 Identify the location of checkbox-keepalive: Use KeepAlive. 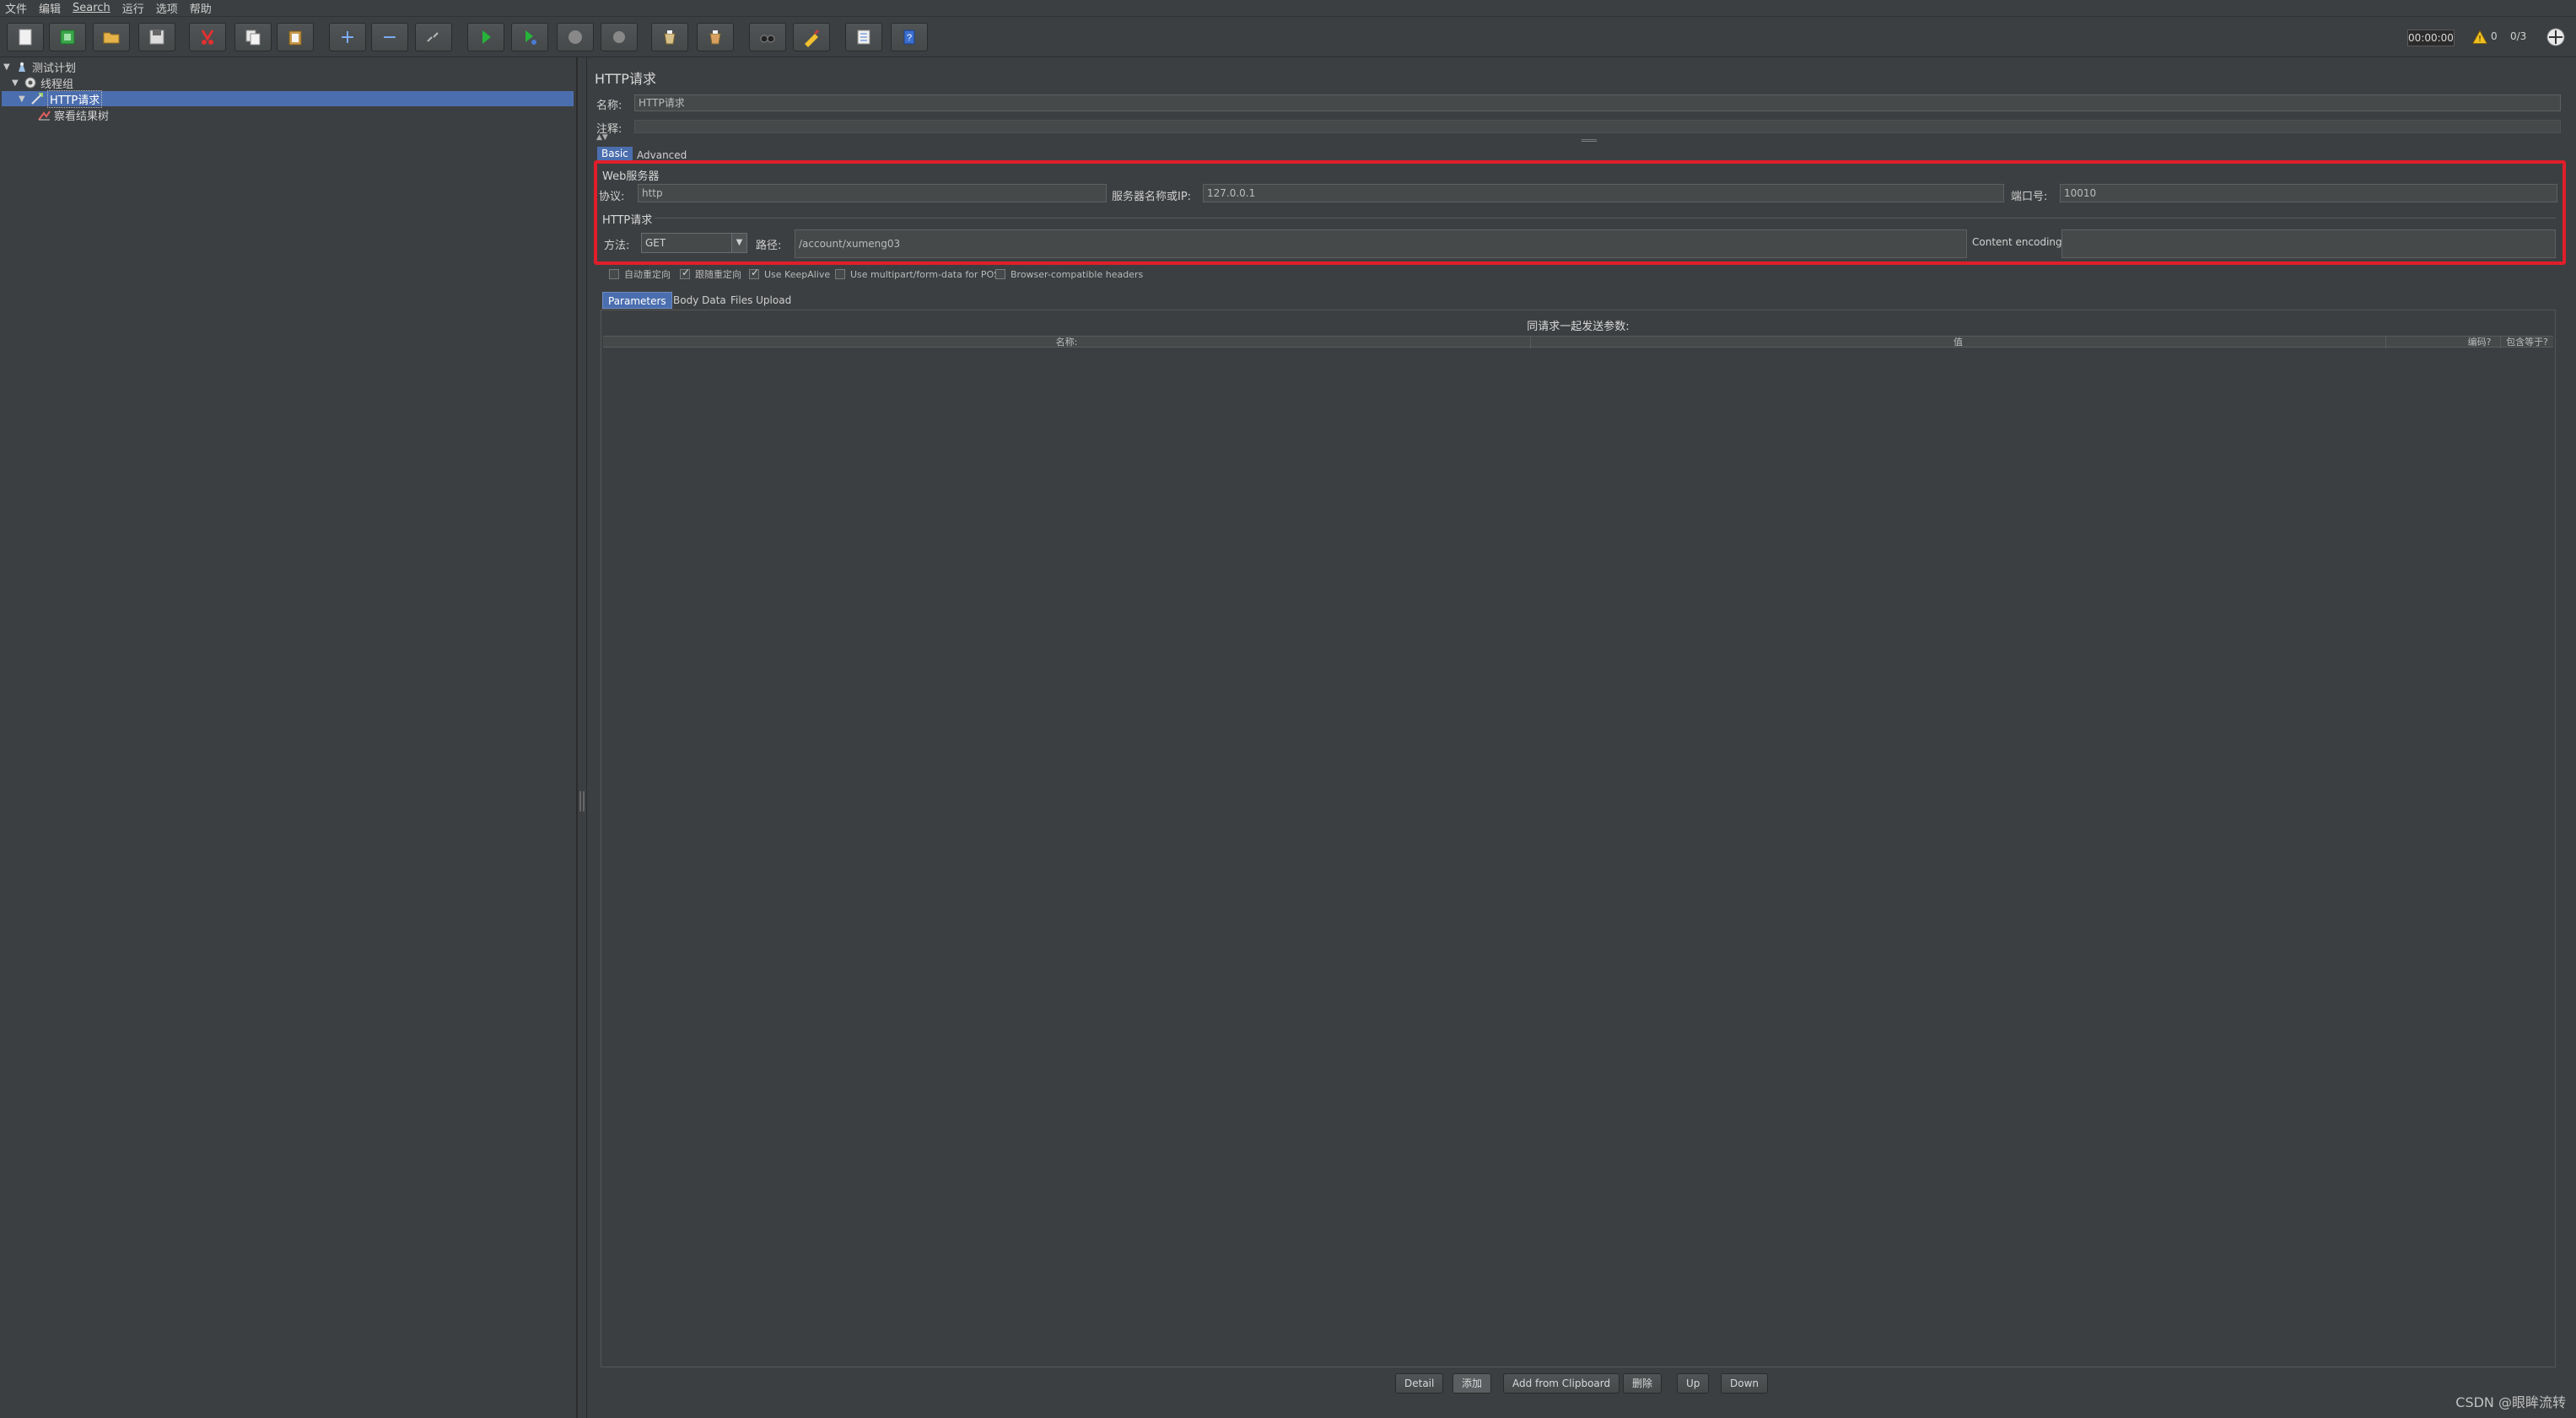
(789, 274).